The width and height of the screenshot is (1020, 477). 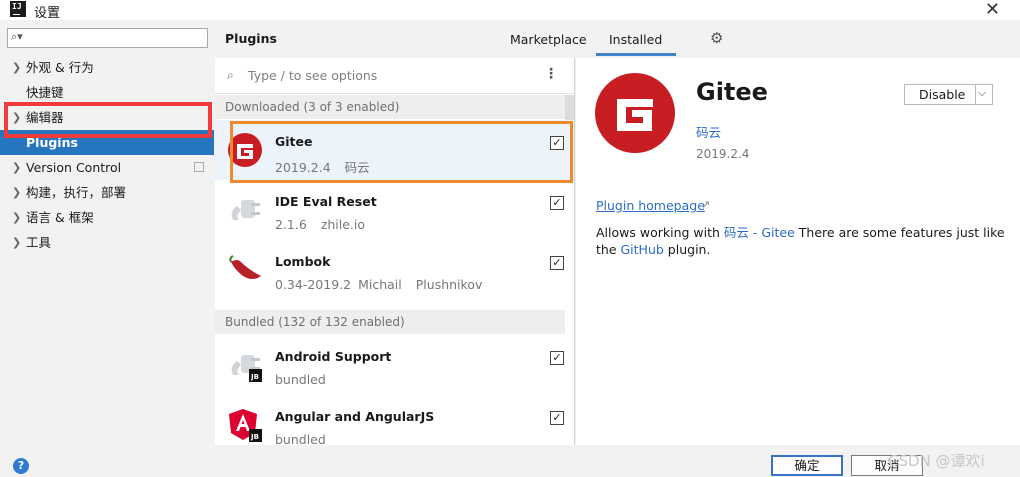 What do you see at coordinates (982, 93) in the screenshot?
I see `chevron-down-icon: ⌵` at bounding box center [982, 93].